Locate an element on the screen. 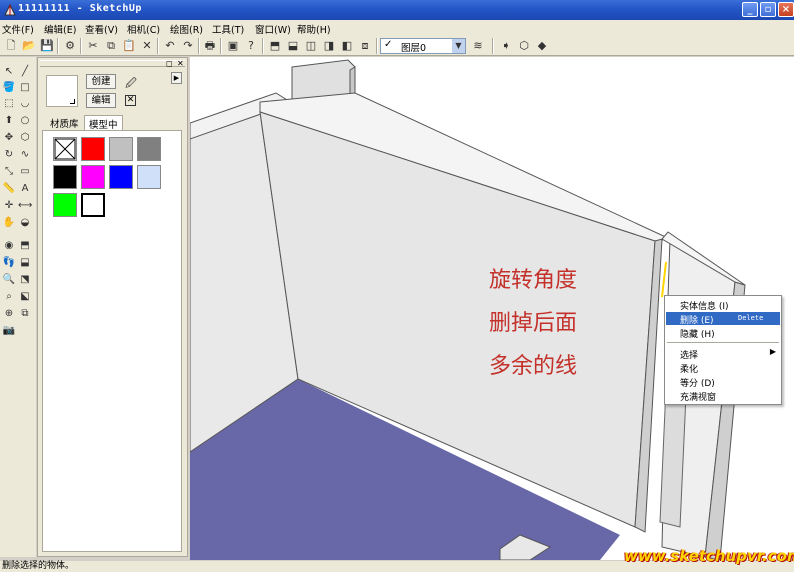  text-tool-icon: A is located at coordinates (25, 189).